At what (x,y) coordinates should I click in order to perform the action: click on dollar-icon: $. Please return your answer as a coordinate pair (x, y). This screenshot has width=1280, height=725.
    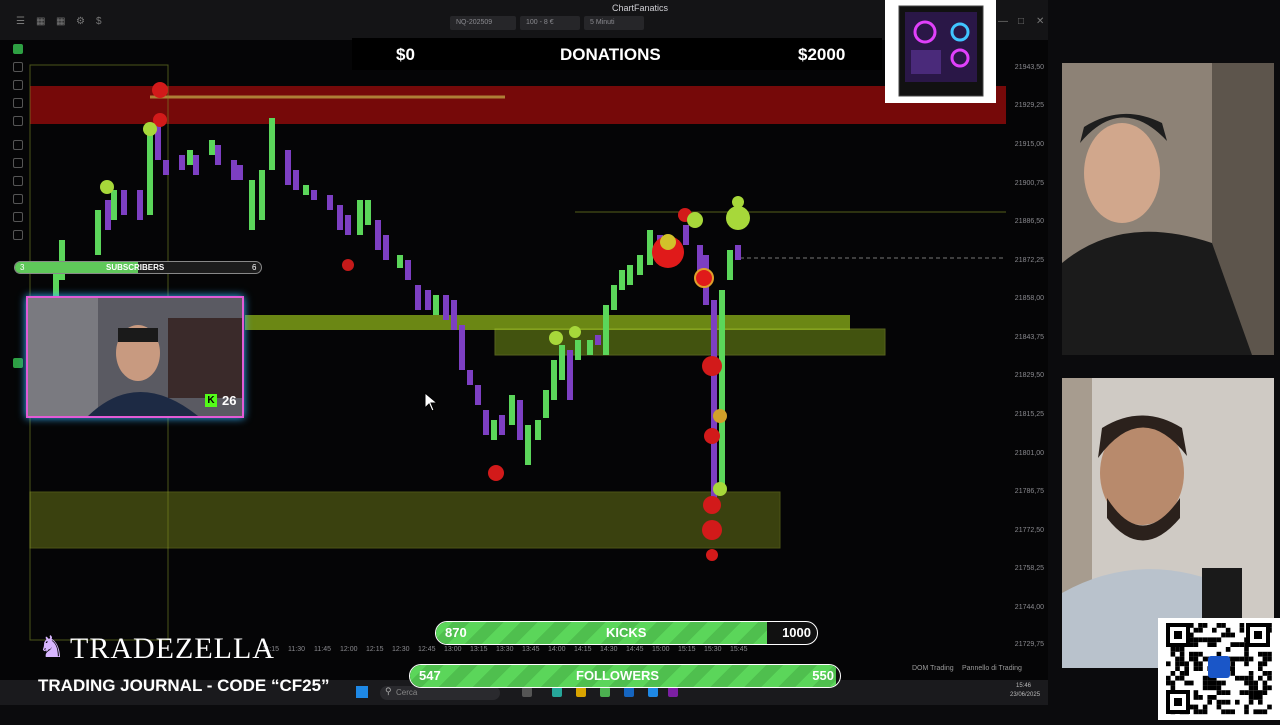
    Looking at the image, I should click on (99, 21).